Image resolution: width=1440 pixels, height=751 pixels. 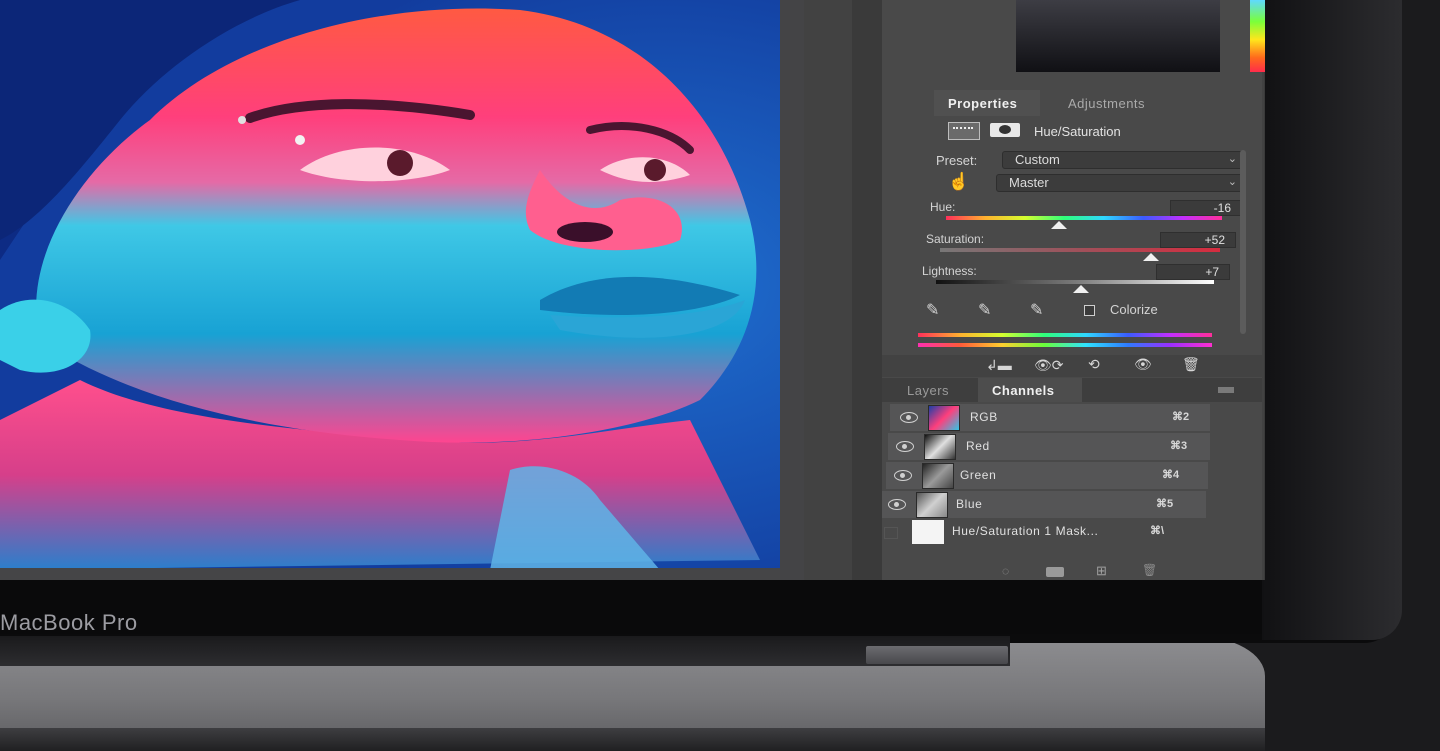 What do you see at coordinates (1059, 225) in the screenshot?
I see `hue-slider-thumb` at bounding box center [1059, 225].